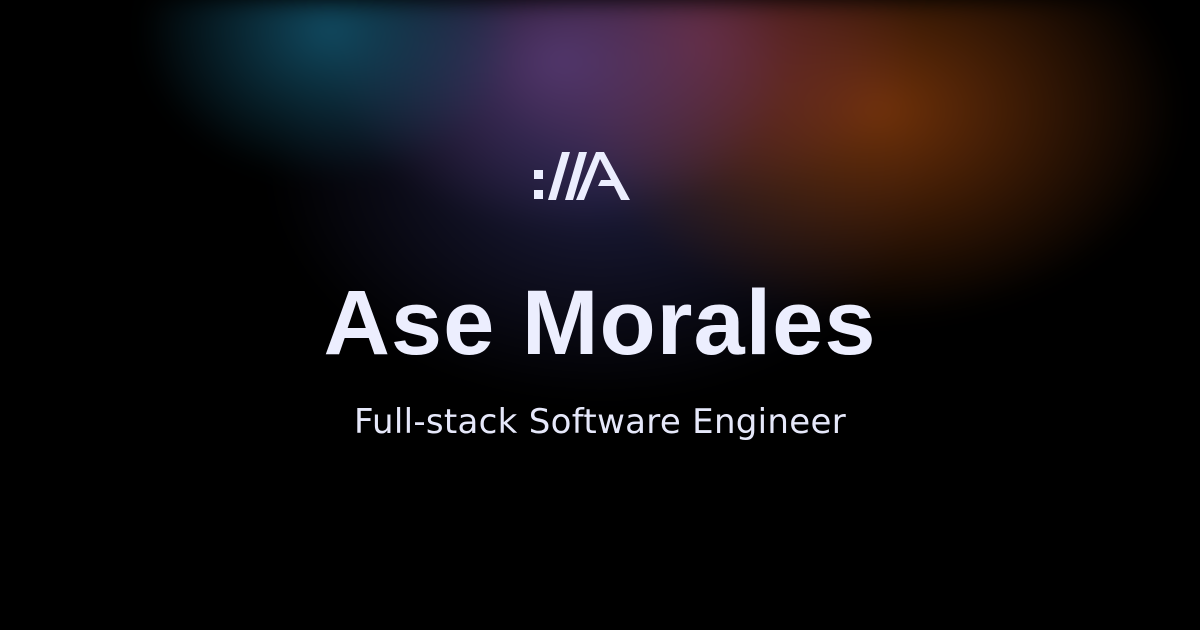  I want to click on job-title: Full-stack Software Engineer, so click(600, 422).